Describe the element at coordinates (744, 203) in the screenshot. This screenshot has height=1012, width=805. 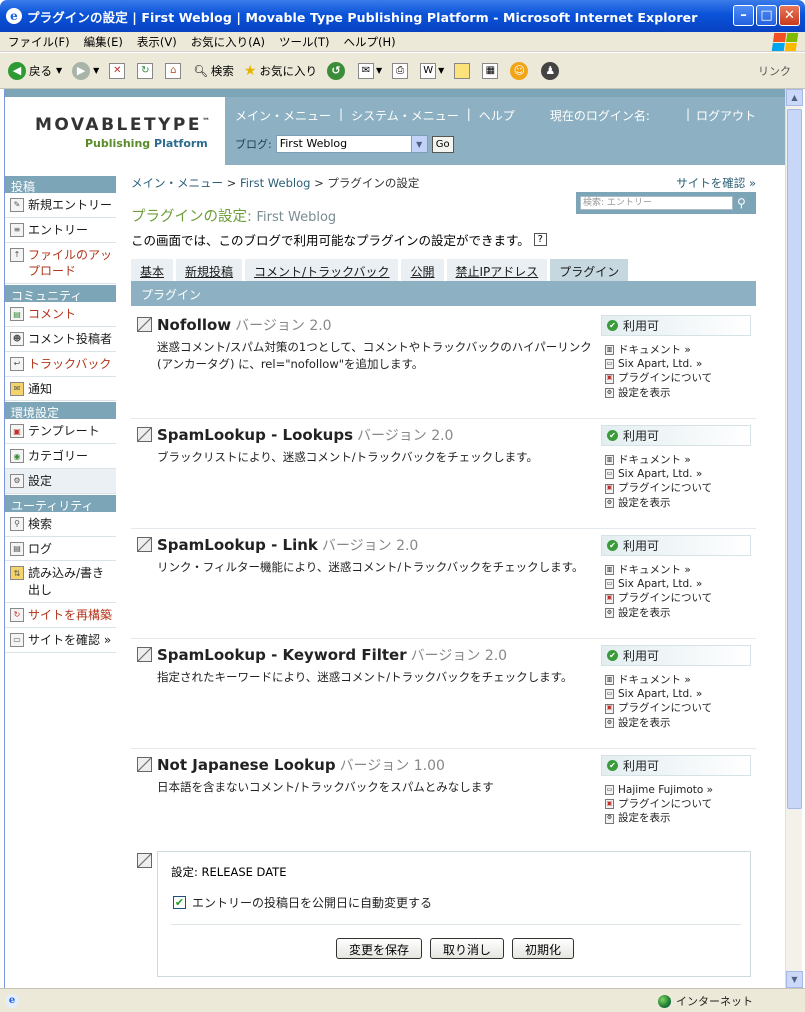
I see `search-icon: ⚲` at that location.